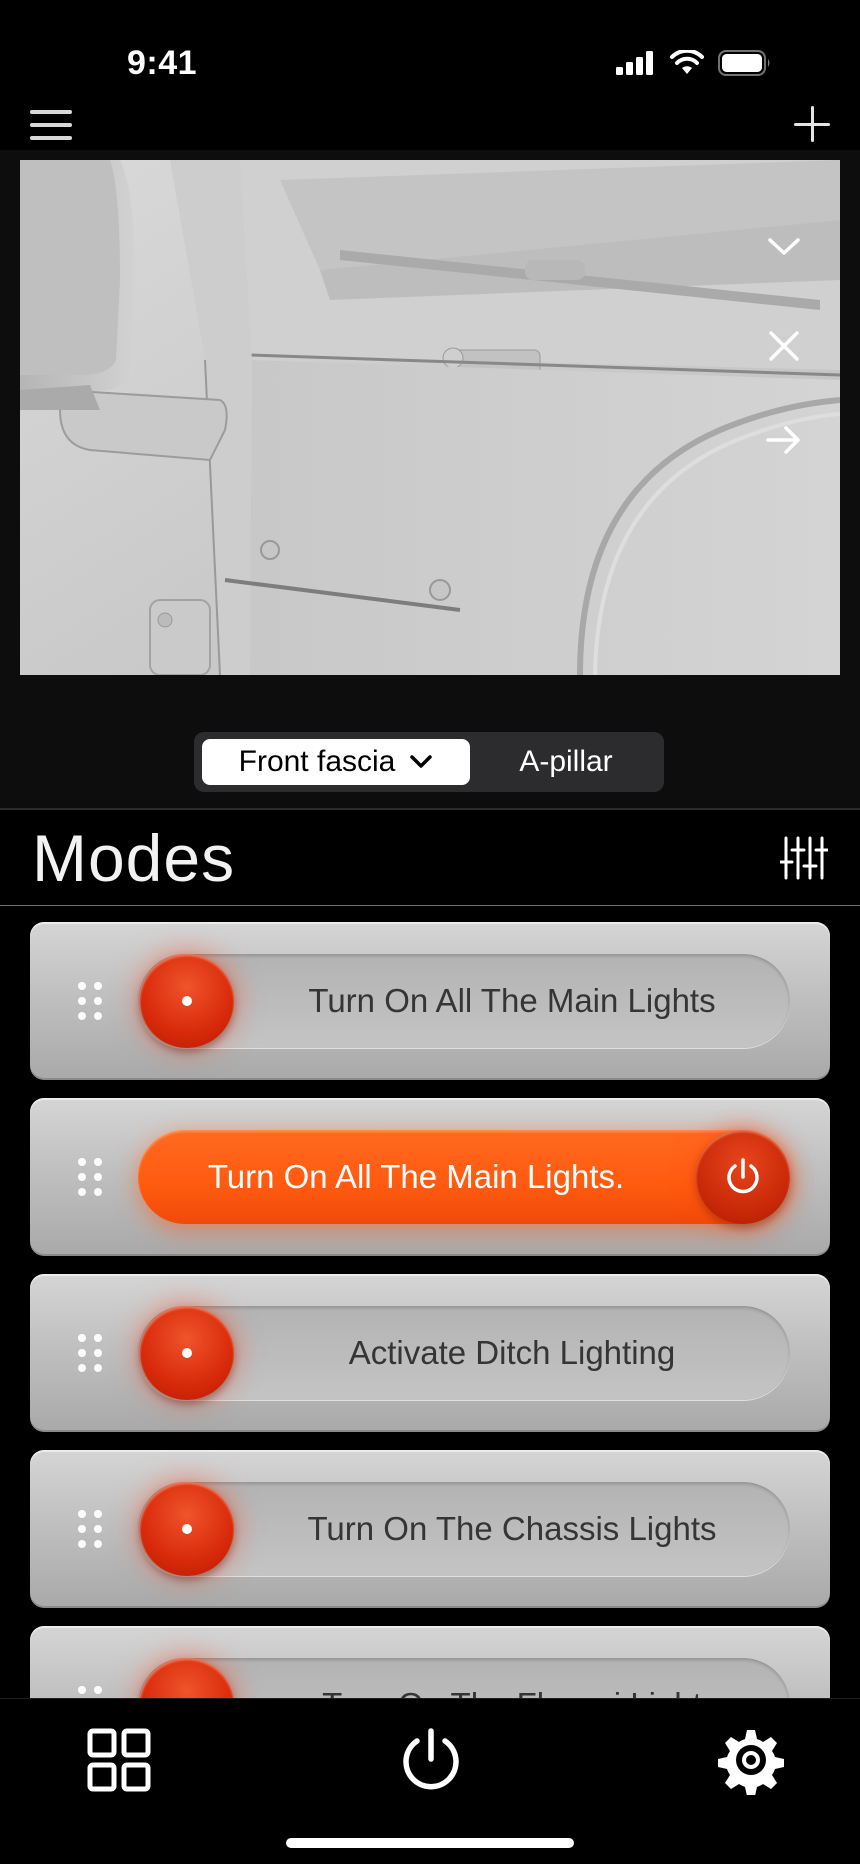 The width and height of the screenshot is (860, 1864). What do you see at coordinates (162, 63) in the screenshot?
I see `status-time: 9:41` at bounding box center [162, 63].